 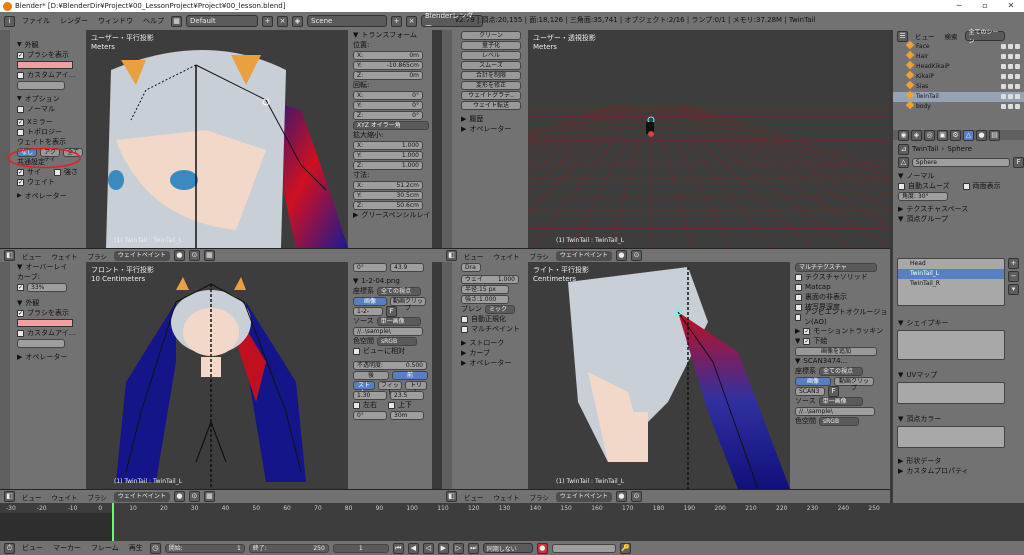 What do you see at coordinates (958, 106) in the screenshot?
I see `outliner-item-body: body` at bounding box center [958, 106].